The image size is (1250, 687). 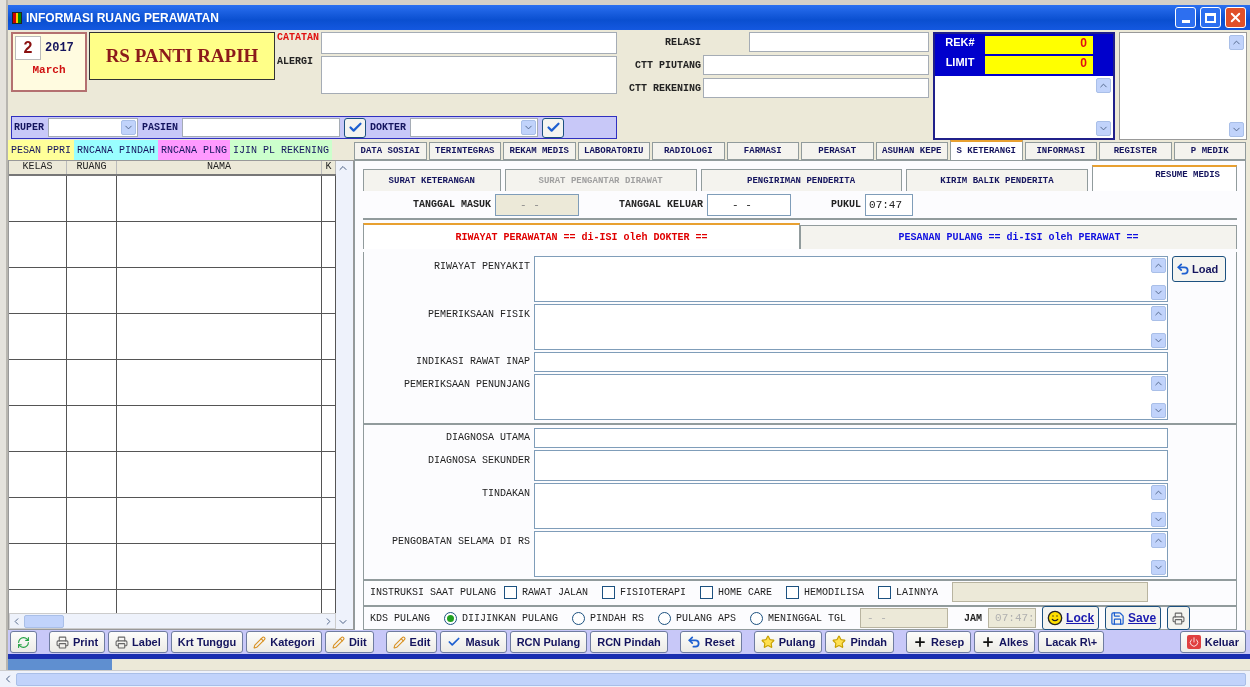 I want to click on tab: DATA SOSIAI, so click(x=390, y=151).